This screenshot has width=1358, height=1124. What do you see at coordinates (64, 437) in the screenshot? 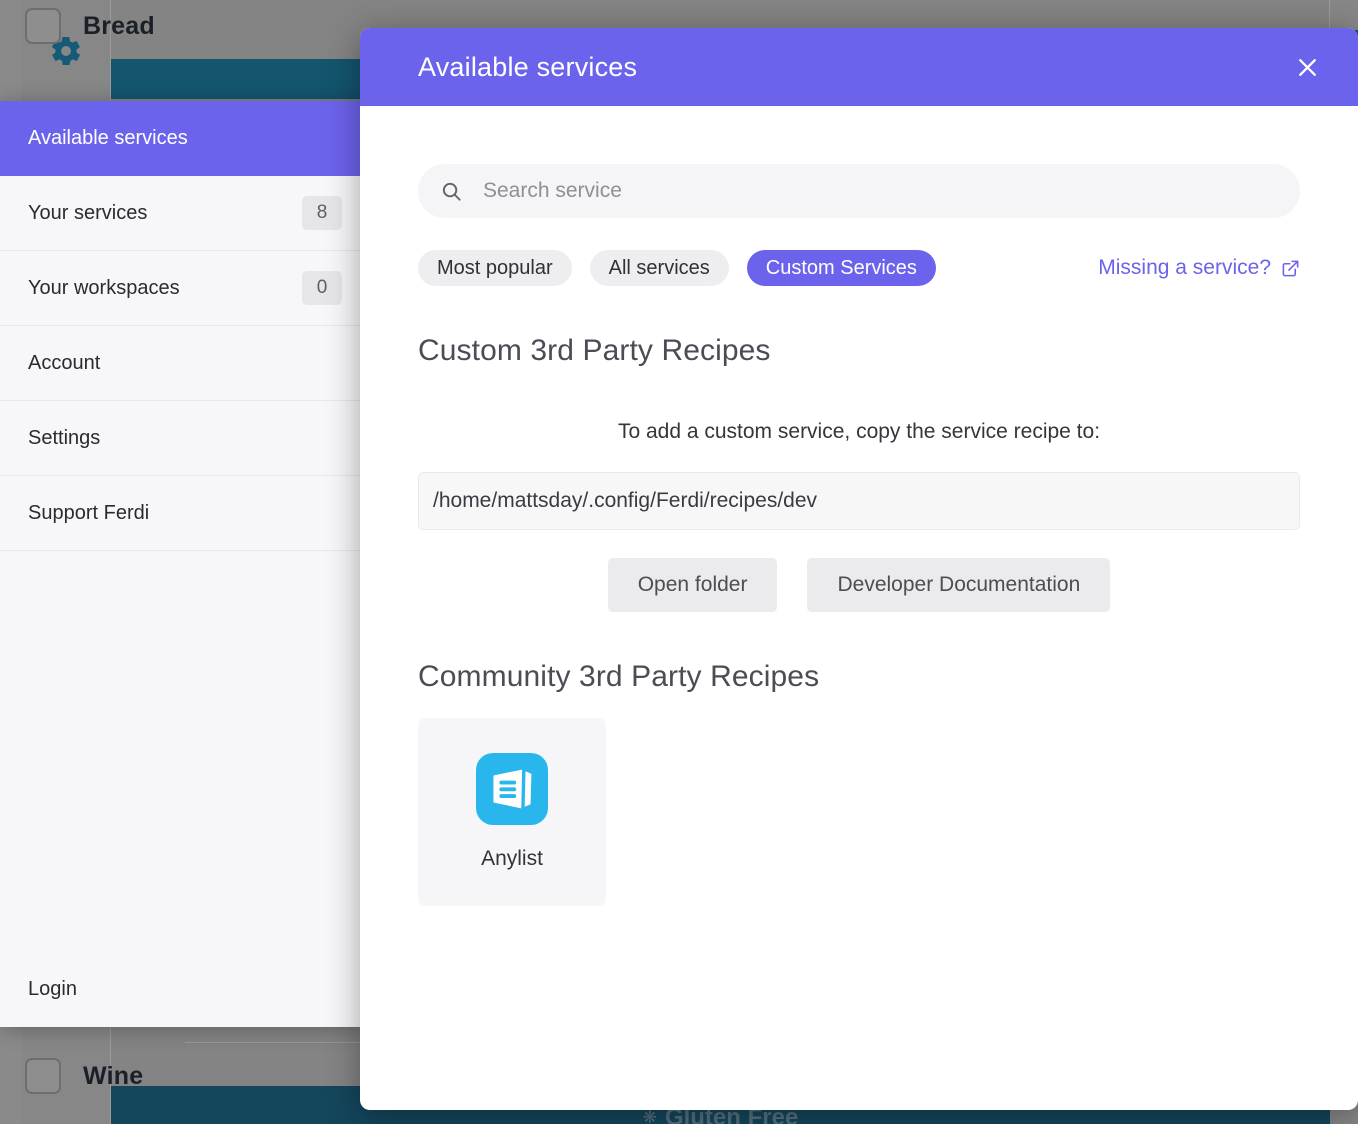
I see `sidebar-item-label: Settings` at bounding box center [64, 437].